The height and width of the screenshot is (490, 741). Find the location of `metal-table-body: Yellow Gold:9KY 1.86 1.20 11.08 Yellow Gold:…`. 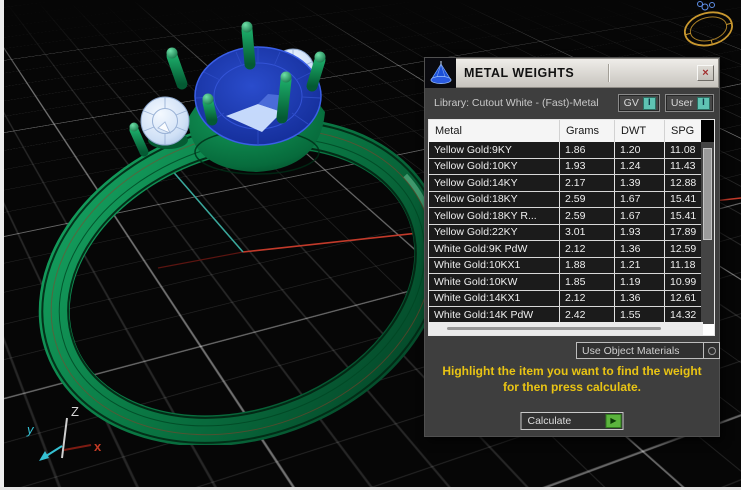

metal-table-body: Yellow Gold:9KY 1.86 1.20 11.08 Yellow Gold:… is located at coordinates (566, 233).